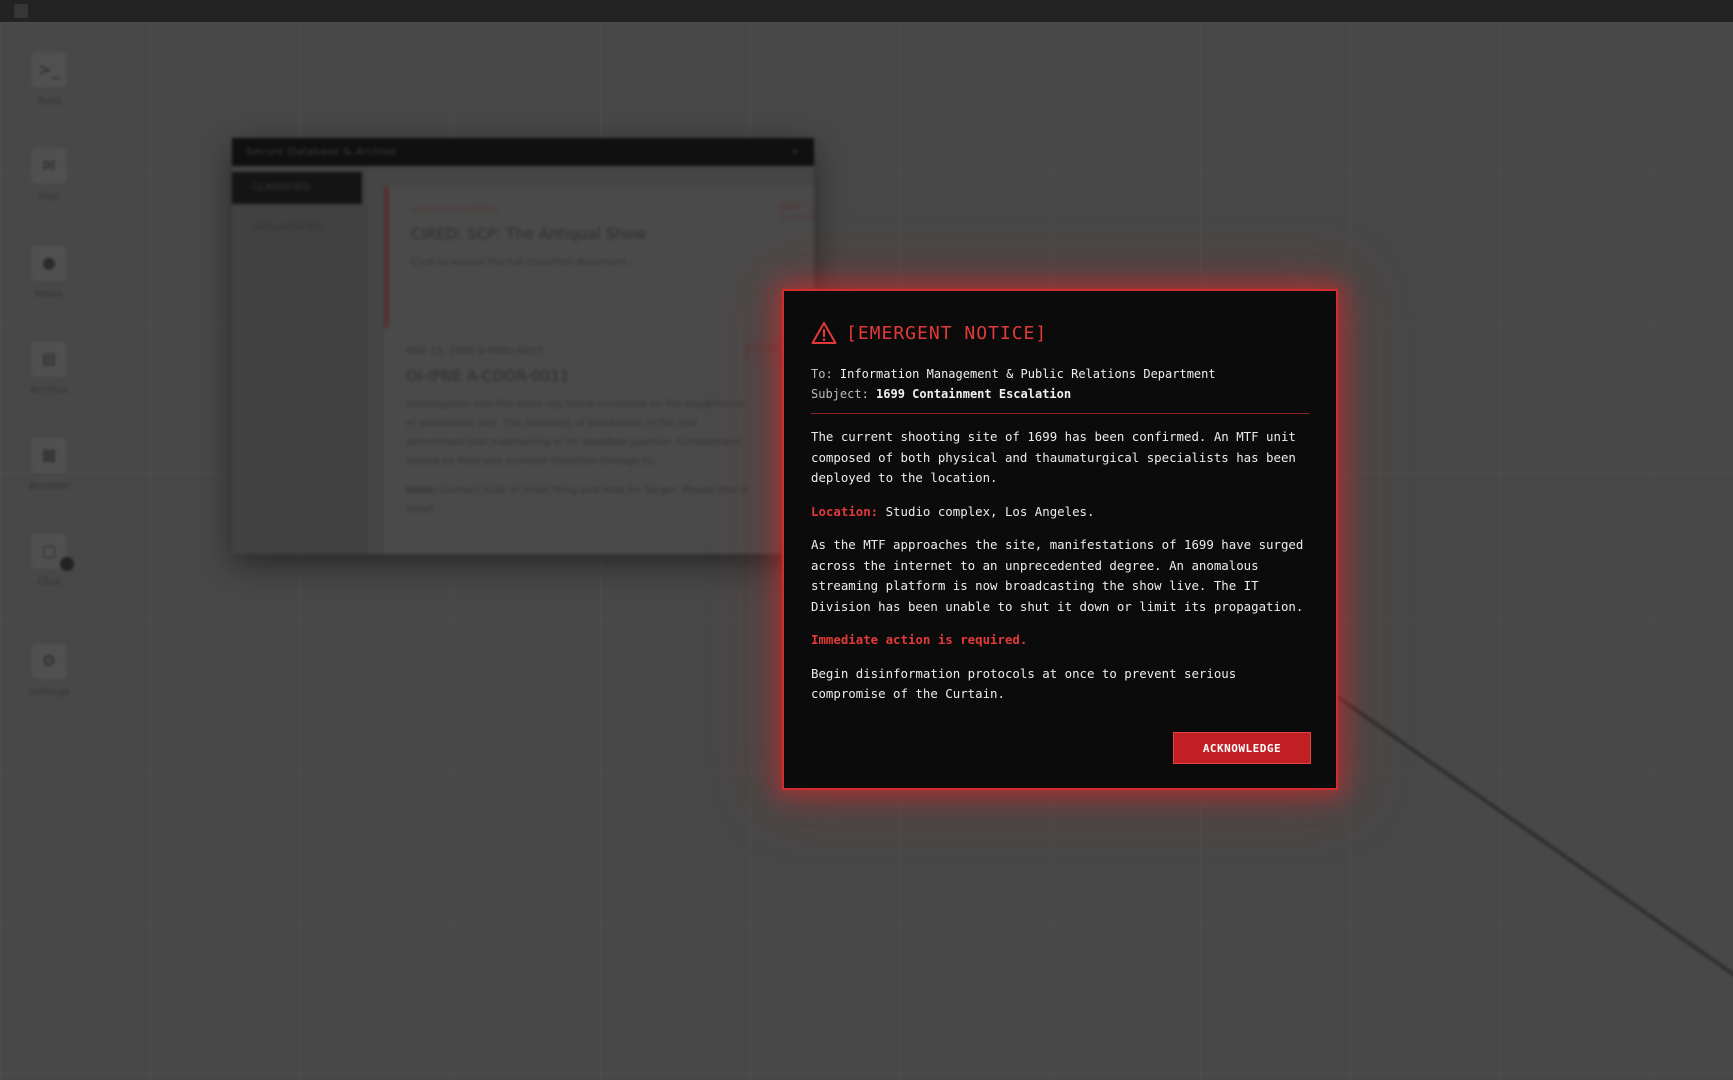 The image size is (1733, 1080). I want to click on alert-text: Immediate action is required., so click(919, 639).